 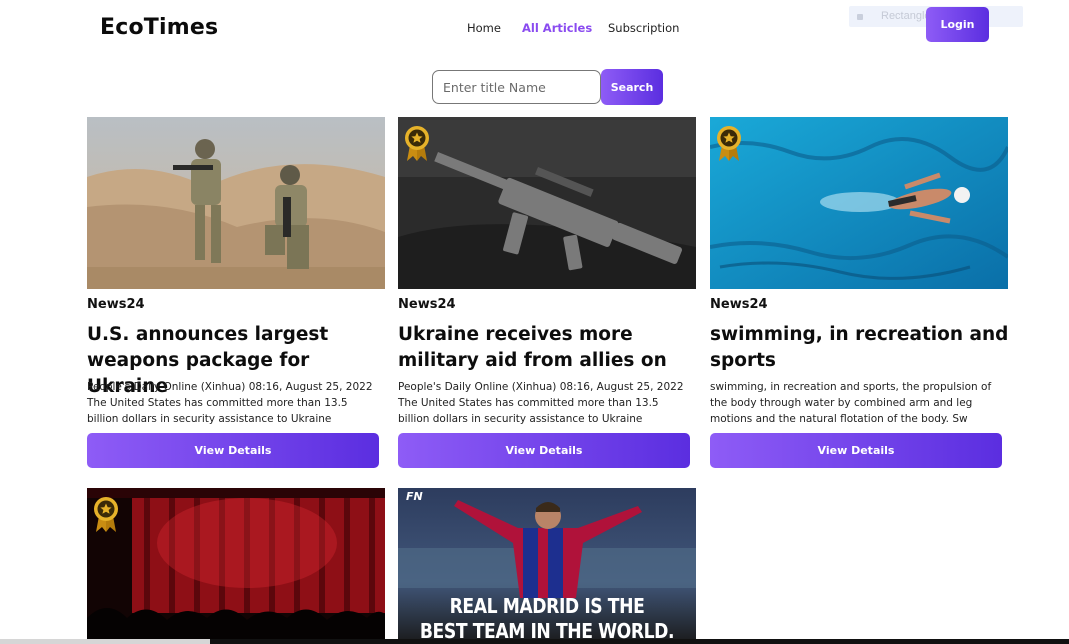 I want to click on article-title: swimming, in recreation and sports, so click(x=860, y=348).